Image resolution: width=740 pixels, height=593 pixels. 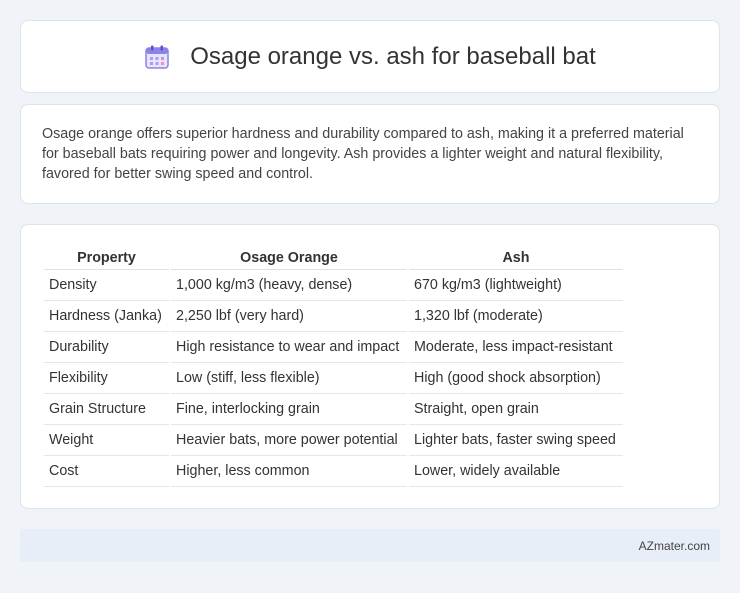 I want to click on footer-brand-link: AZmater.com, so click(x=674, y=546).